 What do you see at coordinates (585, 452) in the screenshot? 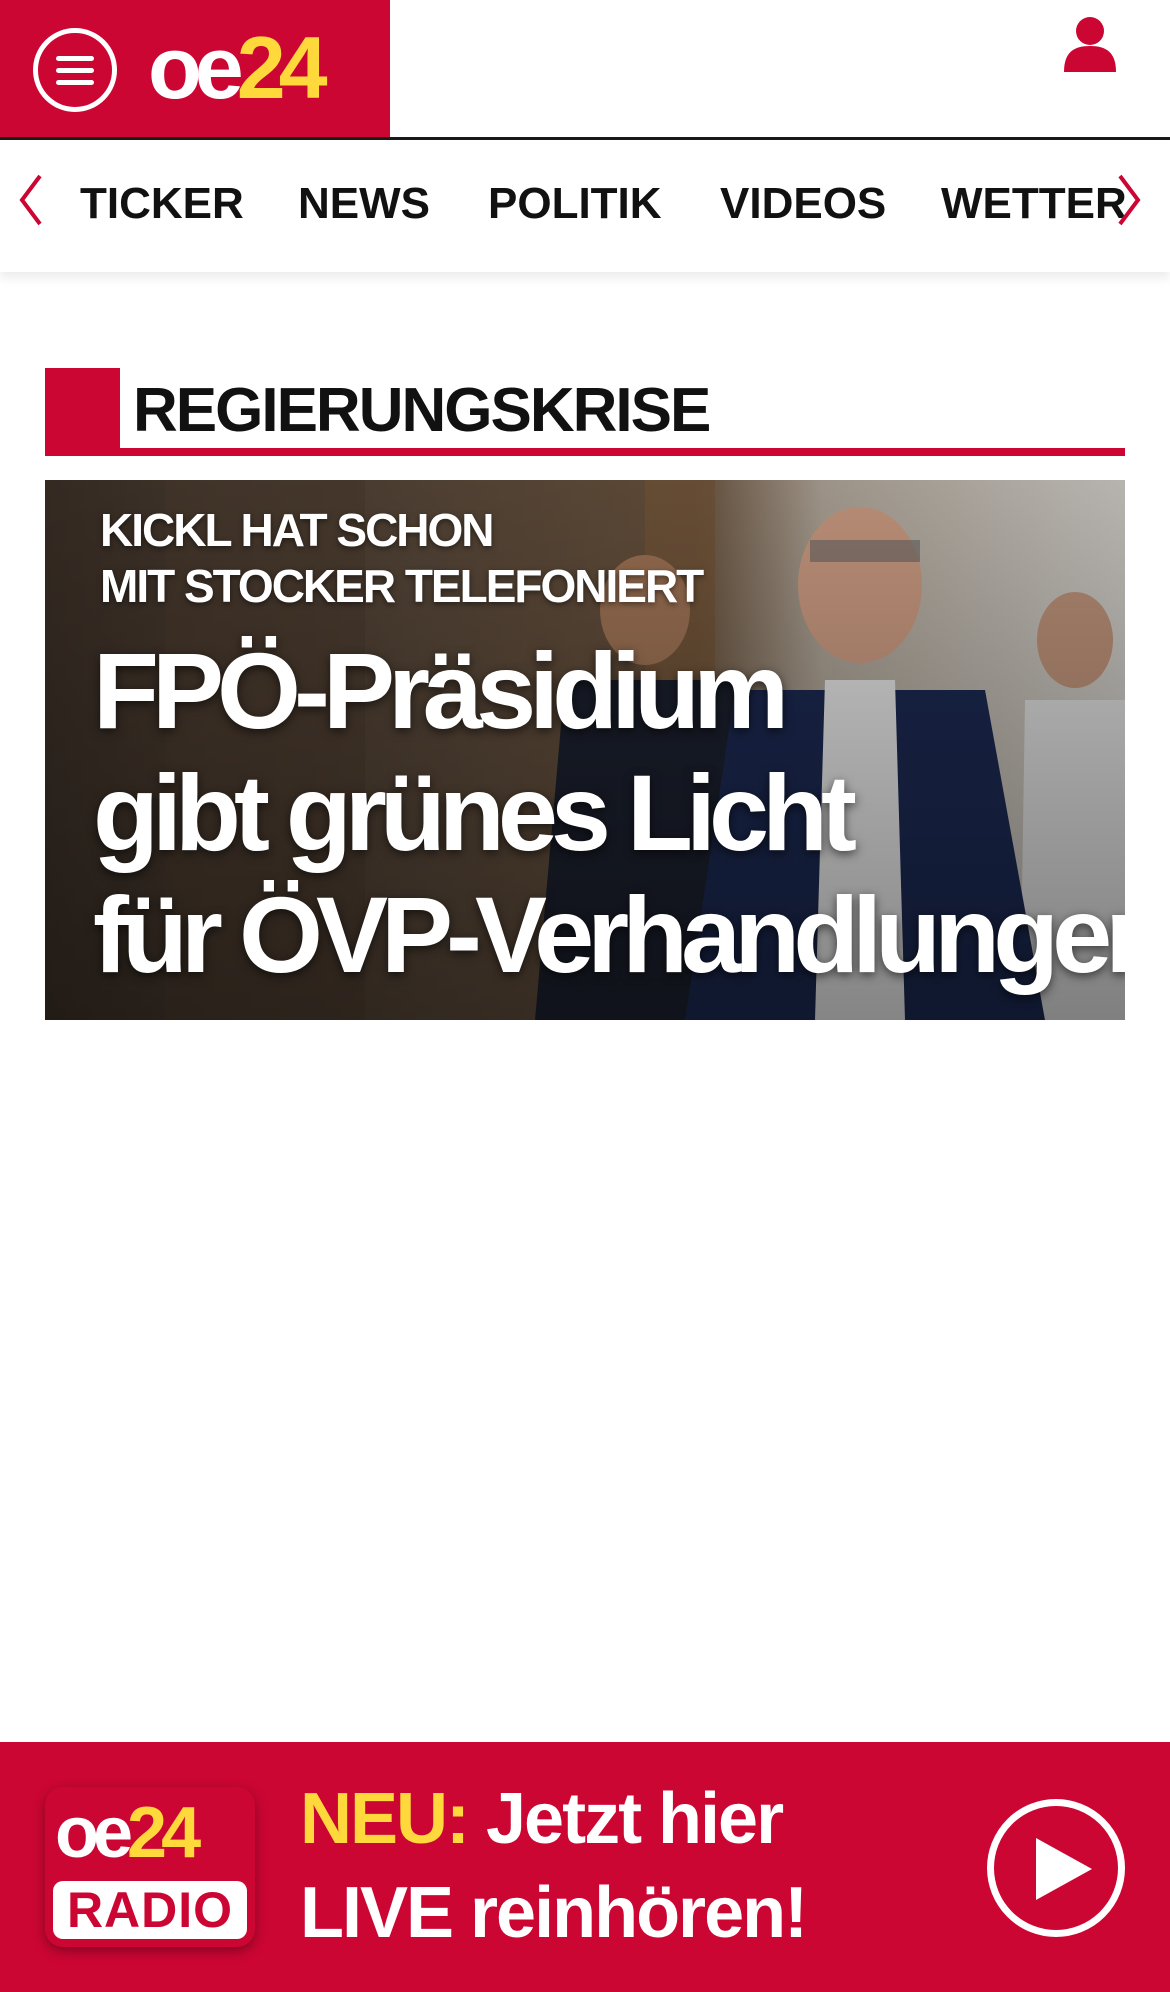
I see `section-underline` at bounding box center [585, 452].